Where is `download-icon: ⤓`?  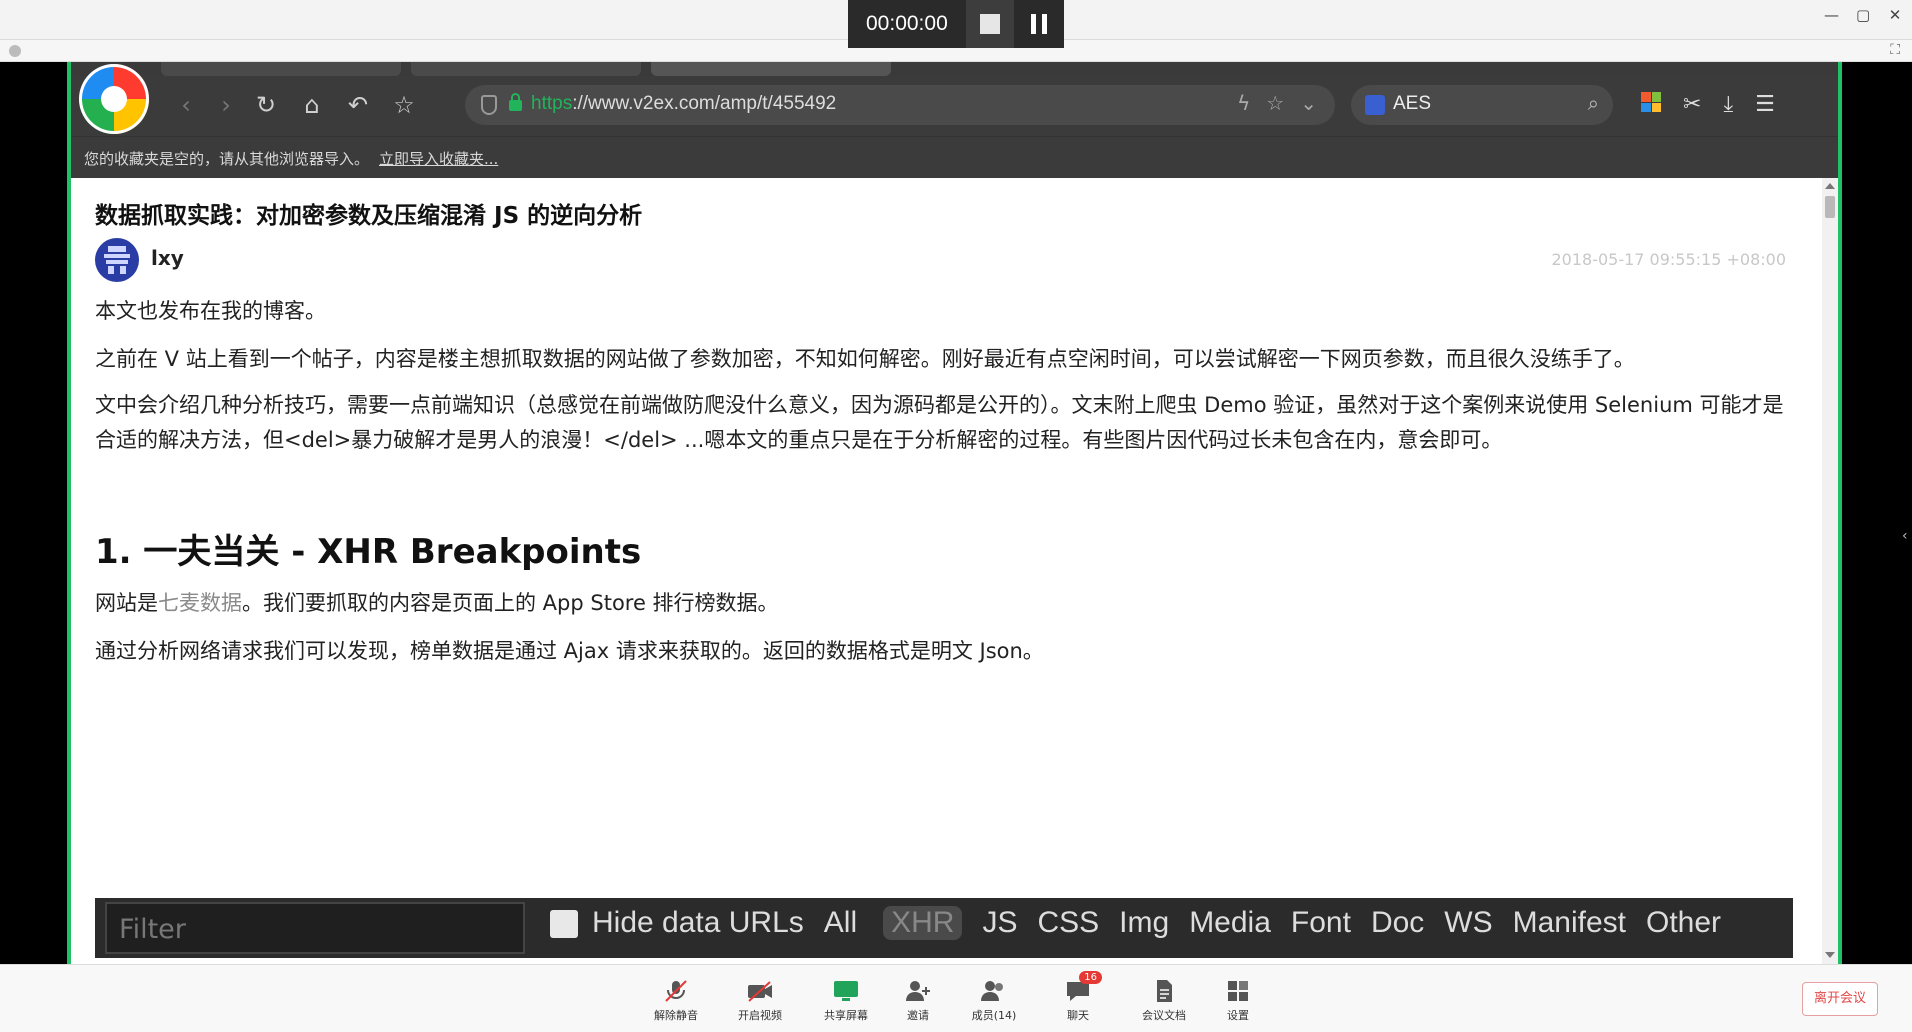 download-icon: ⤓ is located at coordinates (1728, 104).